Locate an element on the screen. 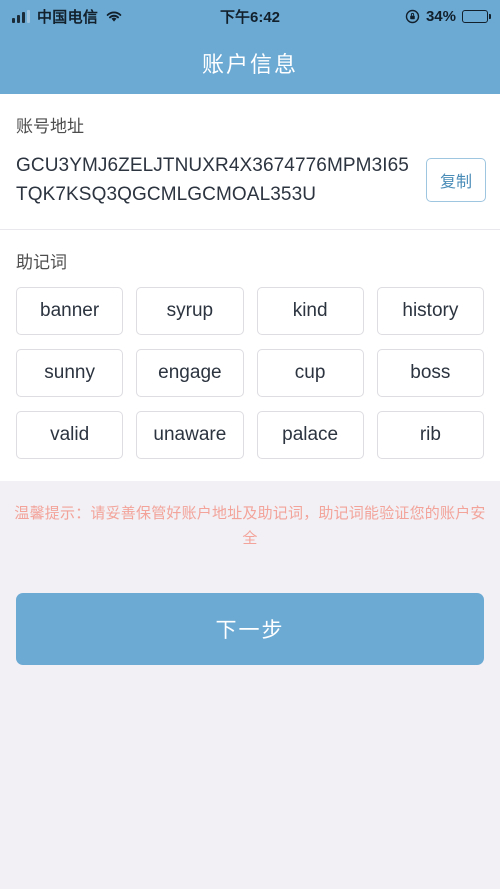 The image size is (500, 889). mnemonic-word-chip: engage is located at coordinates (190, 373).